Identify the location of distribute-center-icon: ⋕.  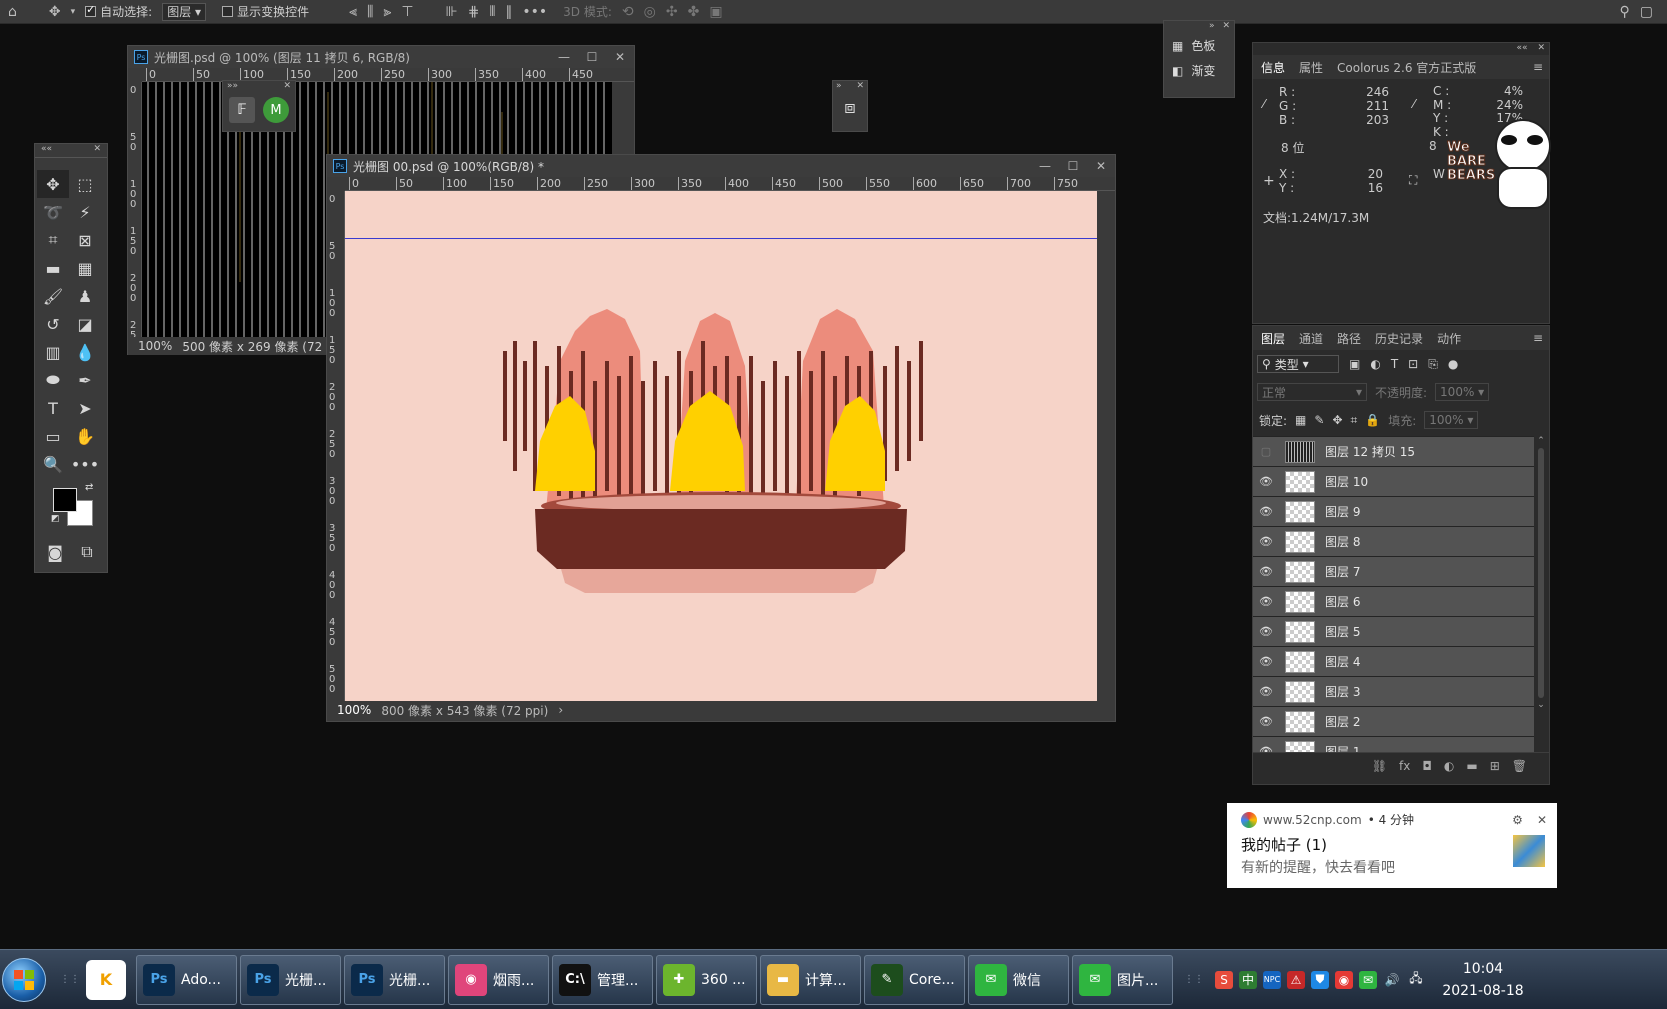
(474, 12).